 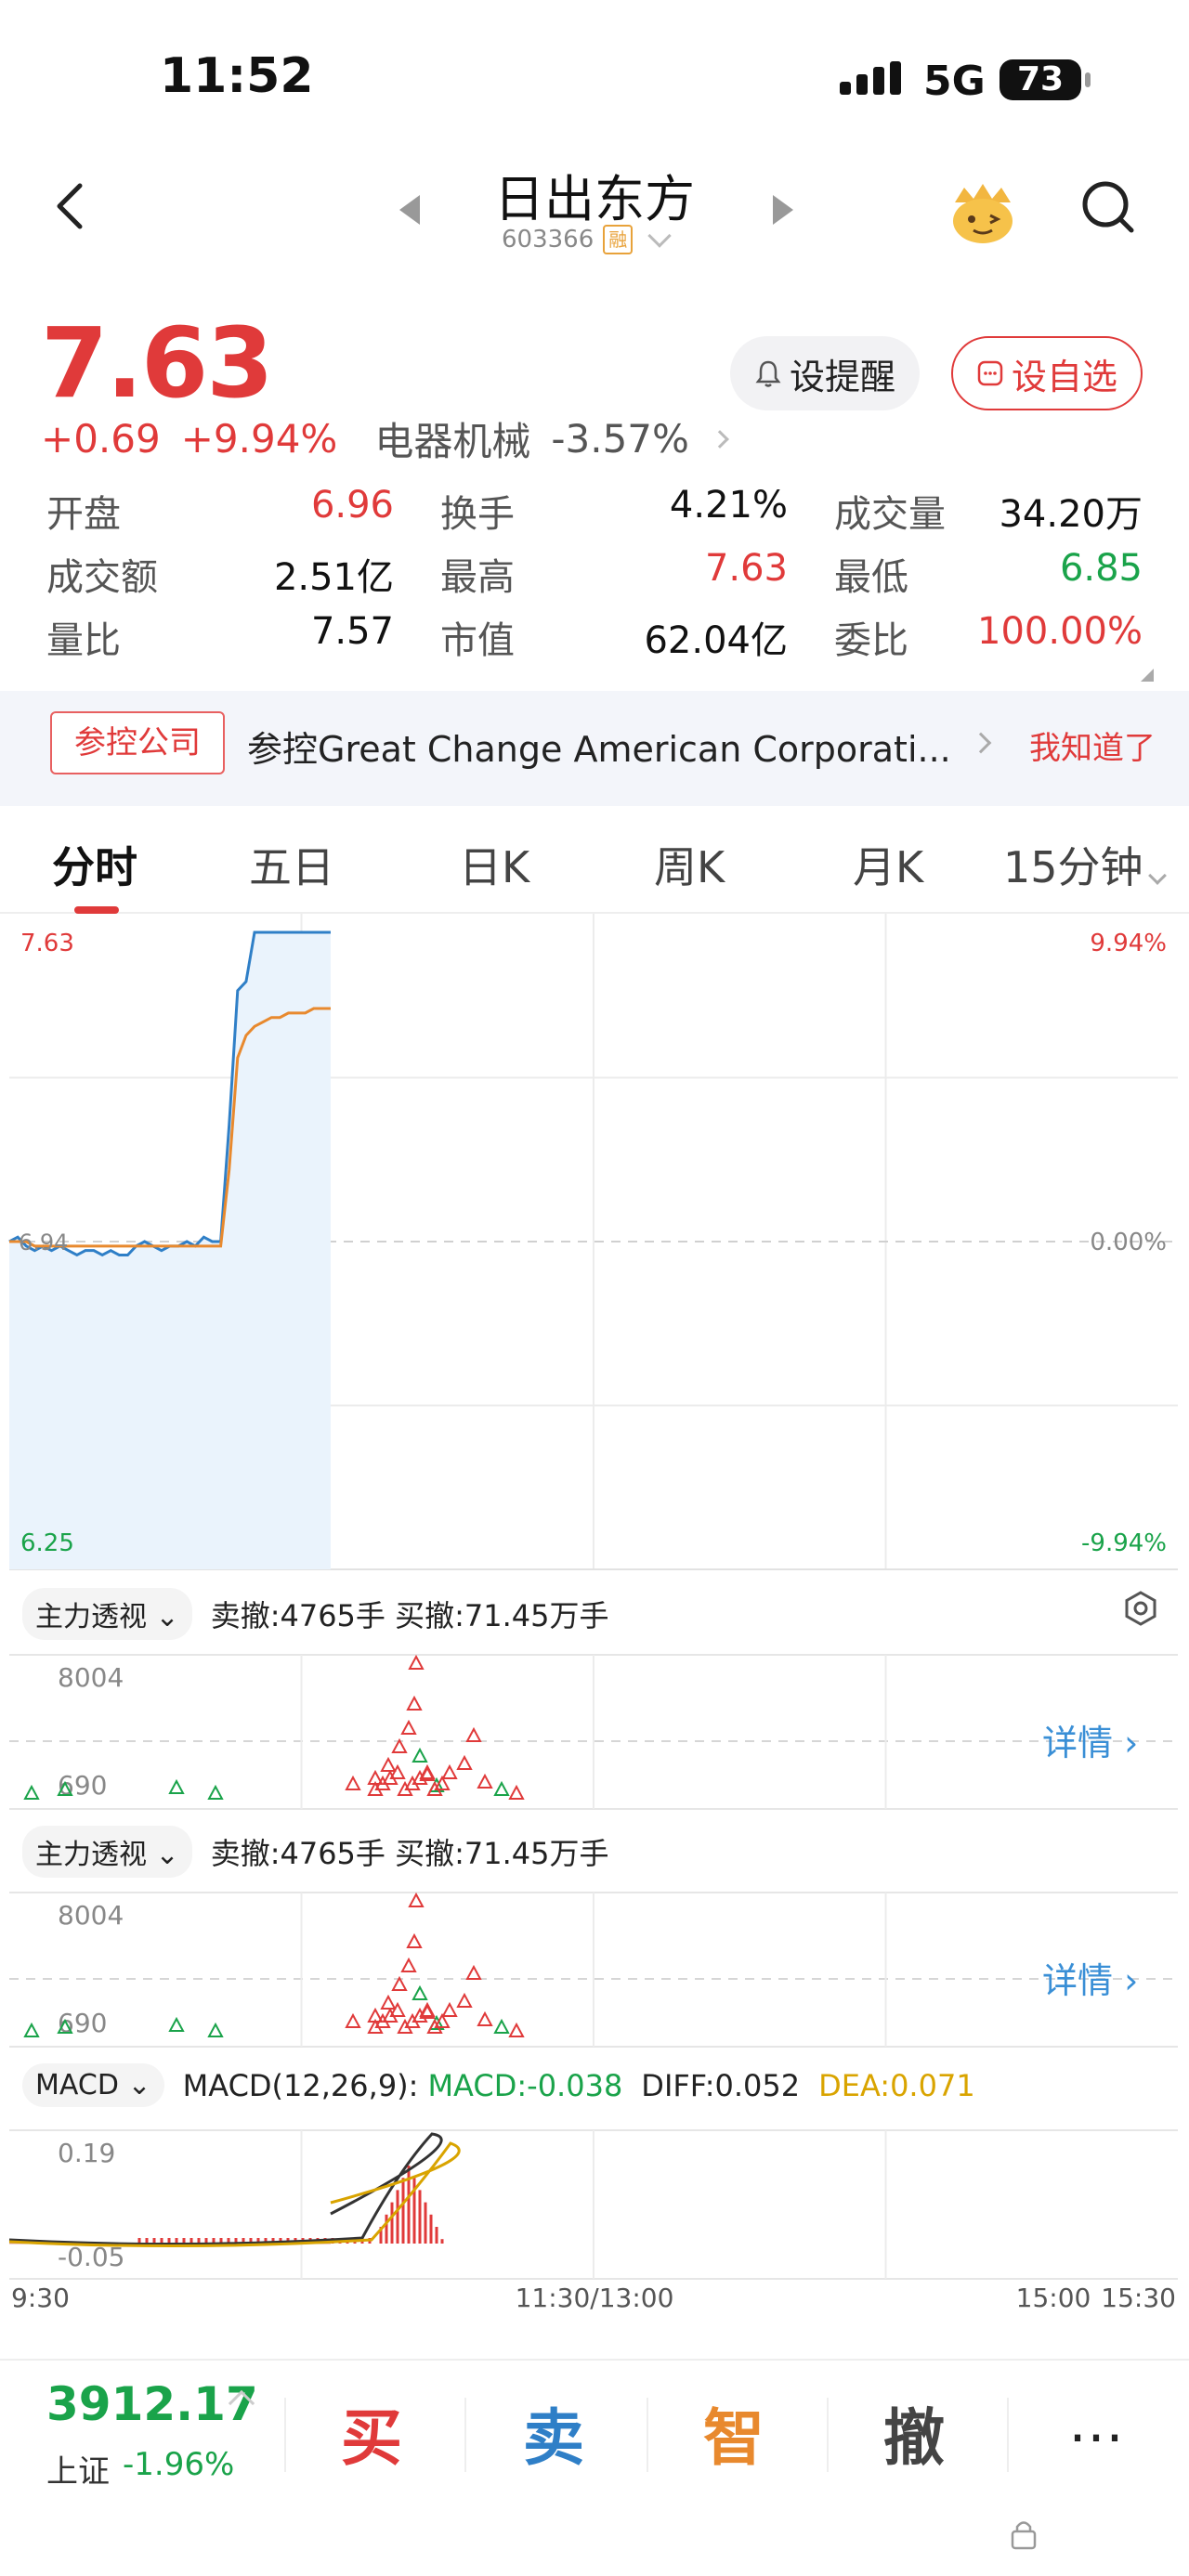 What do you see at coordinates (91, 1855) in the screenshot?
I see `flow-indicator-name: 主力透视` at bounding box center [91, 1855].